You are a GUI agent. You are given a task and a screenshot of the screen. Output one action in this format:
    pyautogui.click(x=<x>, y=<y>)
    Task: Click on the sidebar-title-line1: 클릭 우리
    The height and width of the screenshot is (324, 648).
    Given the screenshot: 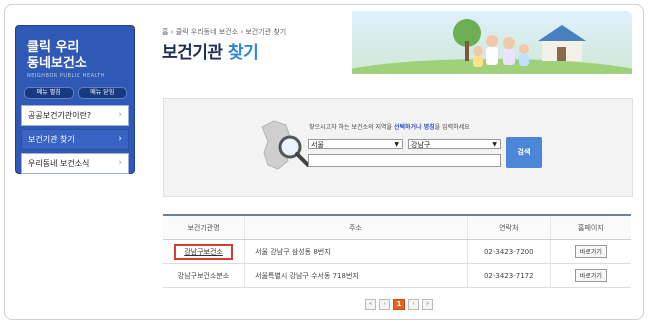 What is the action you would take?
    pyautogui.click(x=53, y=47)
    